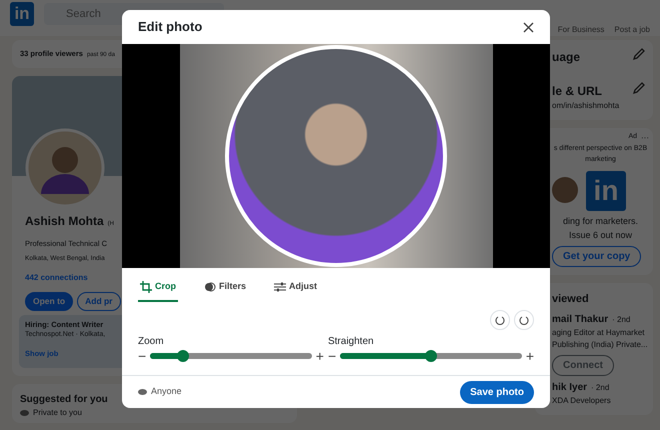  I want to click on person-headline: XDA Developers, so click(582, 400).